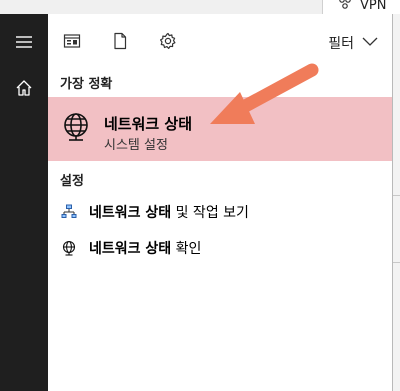 The height and width of the screenshot is (391, 400). Describe the element at coordinates (220, 129) in the screenshot. I see `best-match-result: 네트워크 상태 시스템 설정` at that location.